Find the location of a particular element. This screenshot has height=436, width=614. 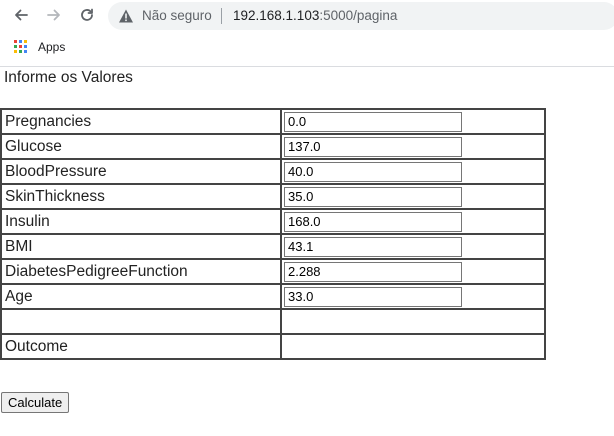

url-host: 192.168.1.103 is located at coordinates (276, 15).